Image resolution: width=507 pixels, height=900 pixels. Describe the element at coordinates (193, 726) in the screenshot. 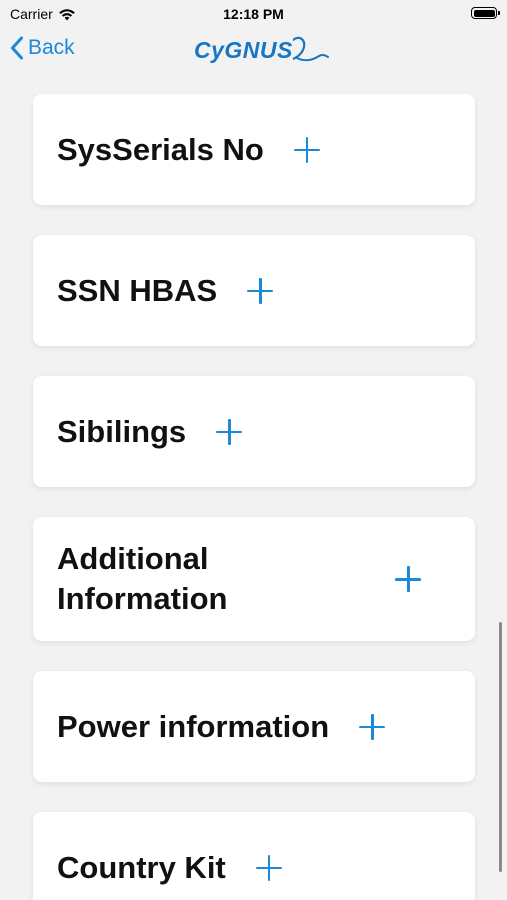

I see `section-label: Power information` at that location.